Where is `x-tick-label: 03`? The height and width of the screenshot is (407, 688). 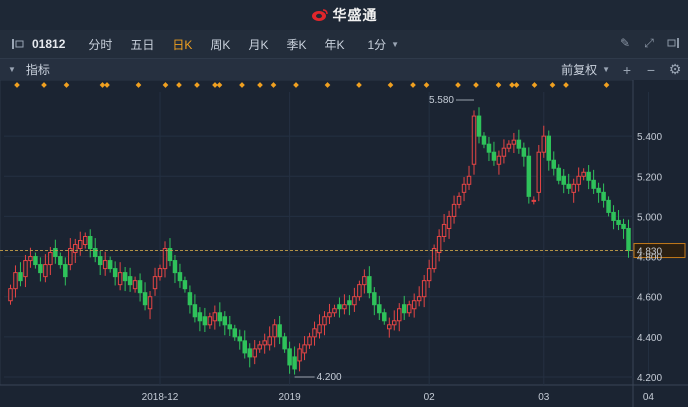 x-tick-label: 03 is located at coordinates (544, 397).